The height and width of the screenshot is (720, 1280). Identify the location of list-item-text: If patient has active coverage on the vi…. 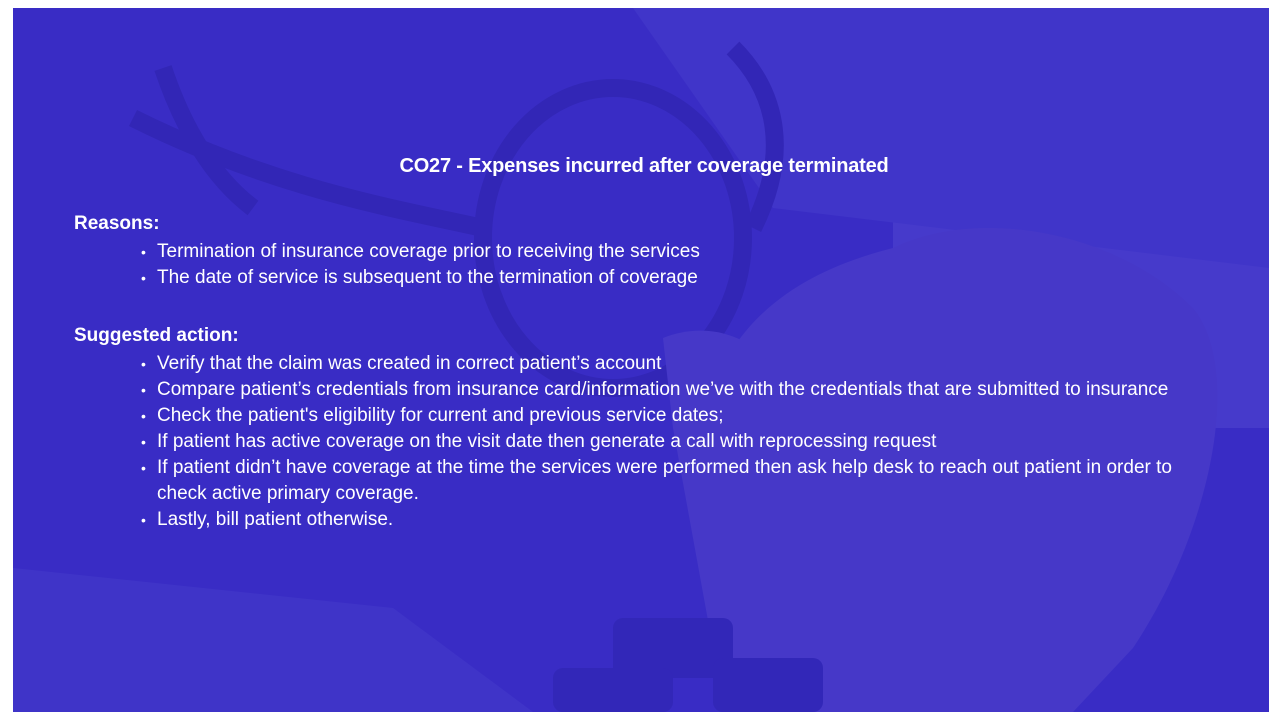
(547, 441).